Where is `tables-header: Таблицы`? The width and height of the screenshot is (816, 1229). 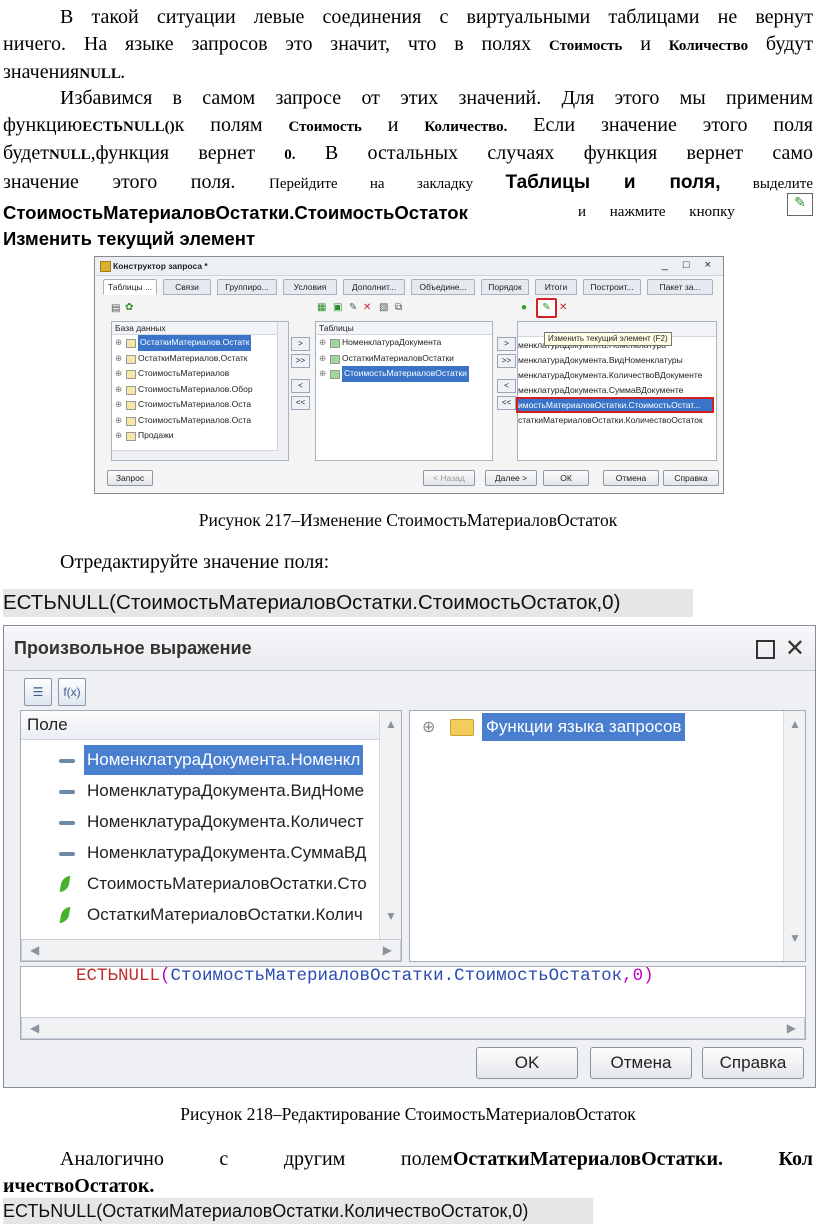
tables-header: Таблицы is located at coordinates (404, 328).